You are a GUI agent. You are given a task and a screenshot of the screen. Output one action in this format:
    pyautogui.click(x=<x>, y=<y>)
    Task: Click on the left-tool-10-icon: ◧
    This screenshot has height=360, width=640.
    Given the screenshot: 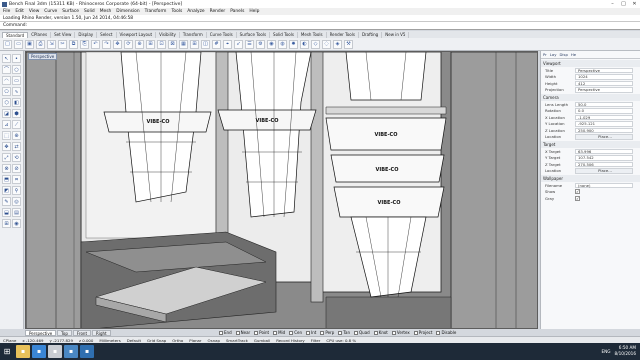 What is the action you would take?
    pyautogui.click(x=16, y=102)
    